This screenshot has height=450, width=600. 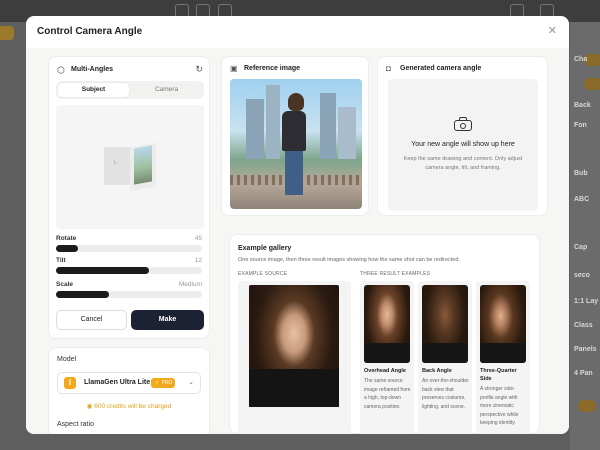 I want to click on scale-label: Scale, so click(x=64, y=284).